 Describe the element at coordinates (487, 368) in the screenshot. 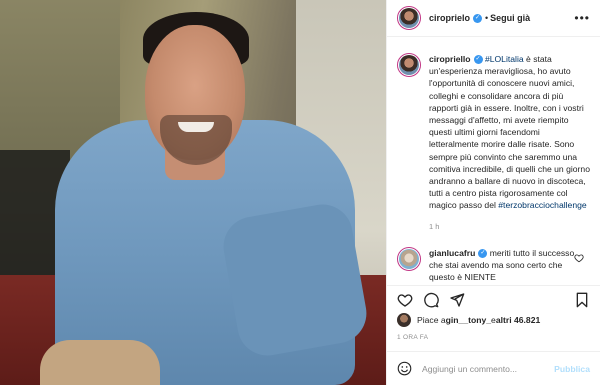

I see `comment-input` at that location.